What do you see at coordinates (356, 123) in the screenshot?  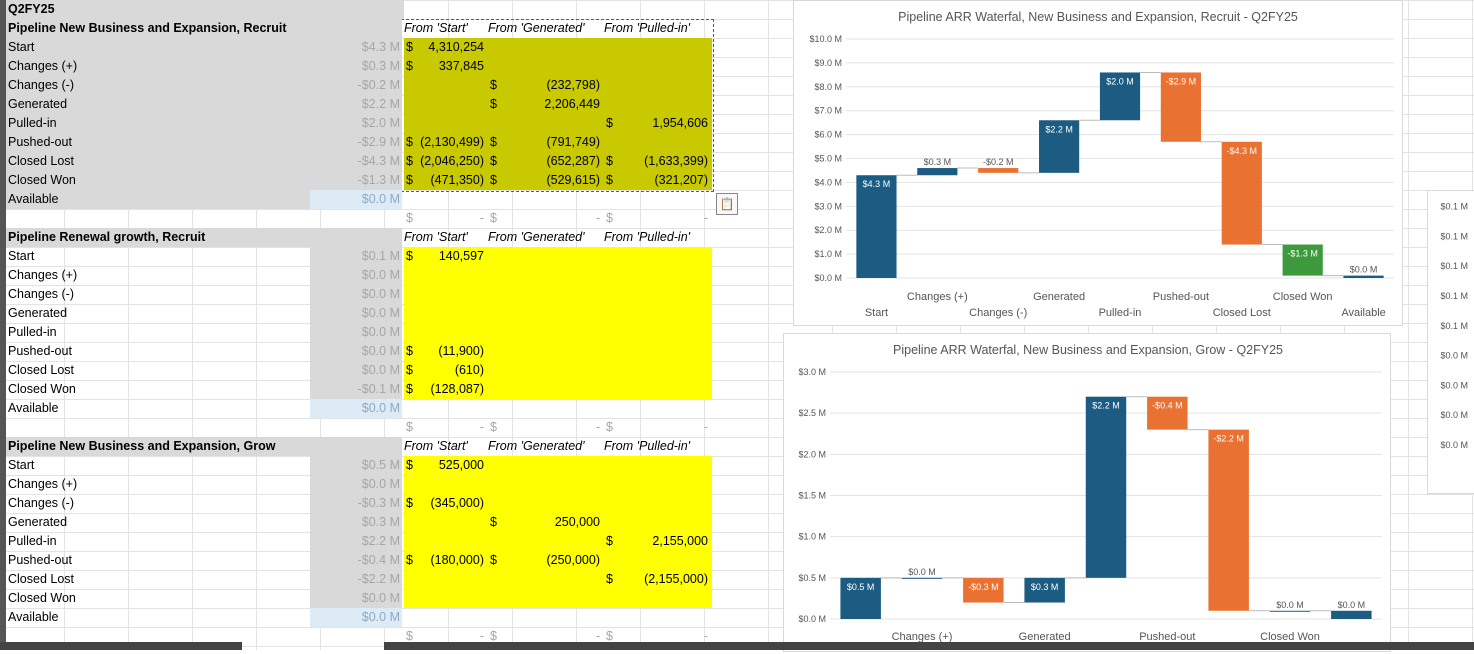 I see `summary-value: $2.0 M` at bounding box center [356, 123].